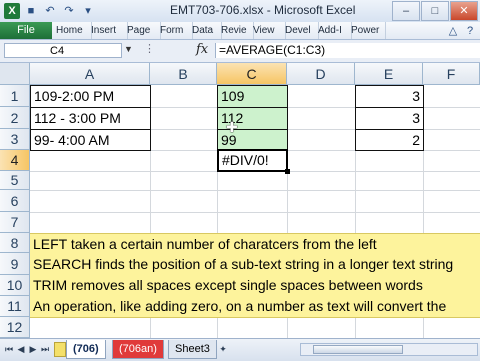 This screenshot has height=361, width=480. I want to click on sheet-tab-color-icon, so click(60, 349).